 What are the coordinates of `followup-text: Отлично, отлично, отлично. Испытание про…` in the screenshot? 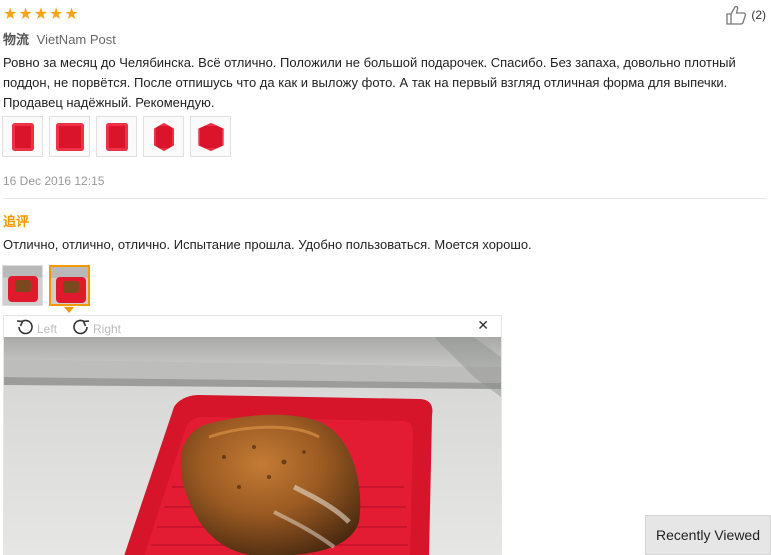 It's located at (267, 244).